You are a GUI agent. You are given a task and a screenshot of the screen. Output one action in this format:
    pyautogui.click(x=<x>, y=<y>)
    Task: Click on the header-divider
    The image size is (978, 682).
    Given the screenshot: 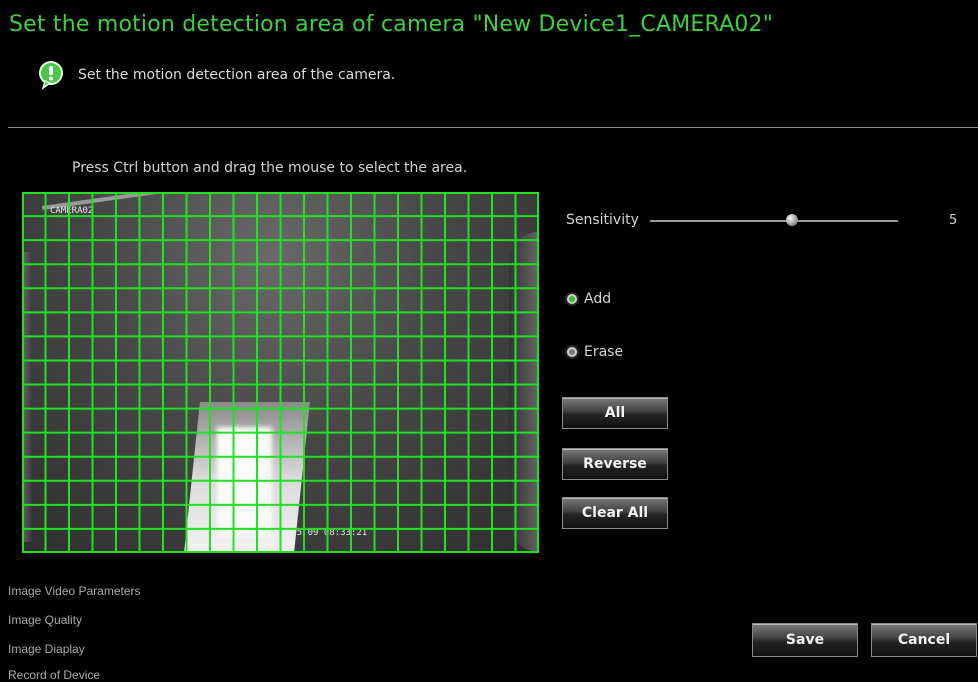 What is the action you would take?
    pyautogui.click(x=493, y=127)
    